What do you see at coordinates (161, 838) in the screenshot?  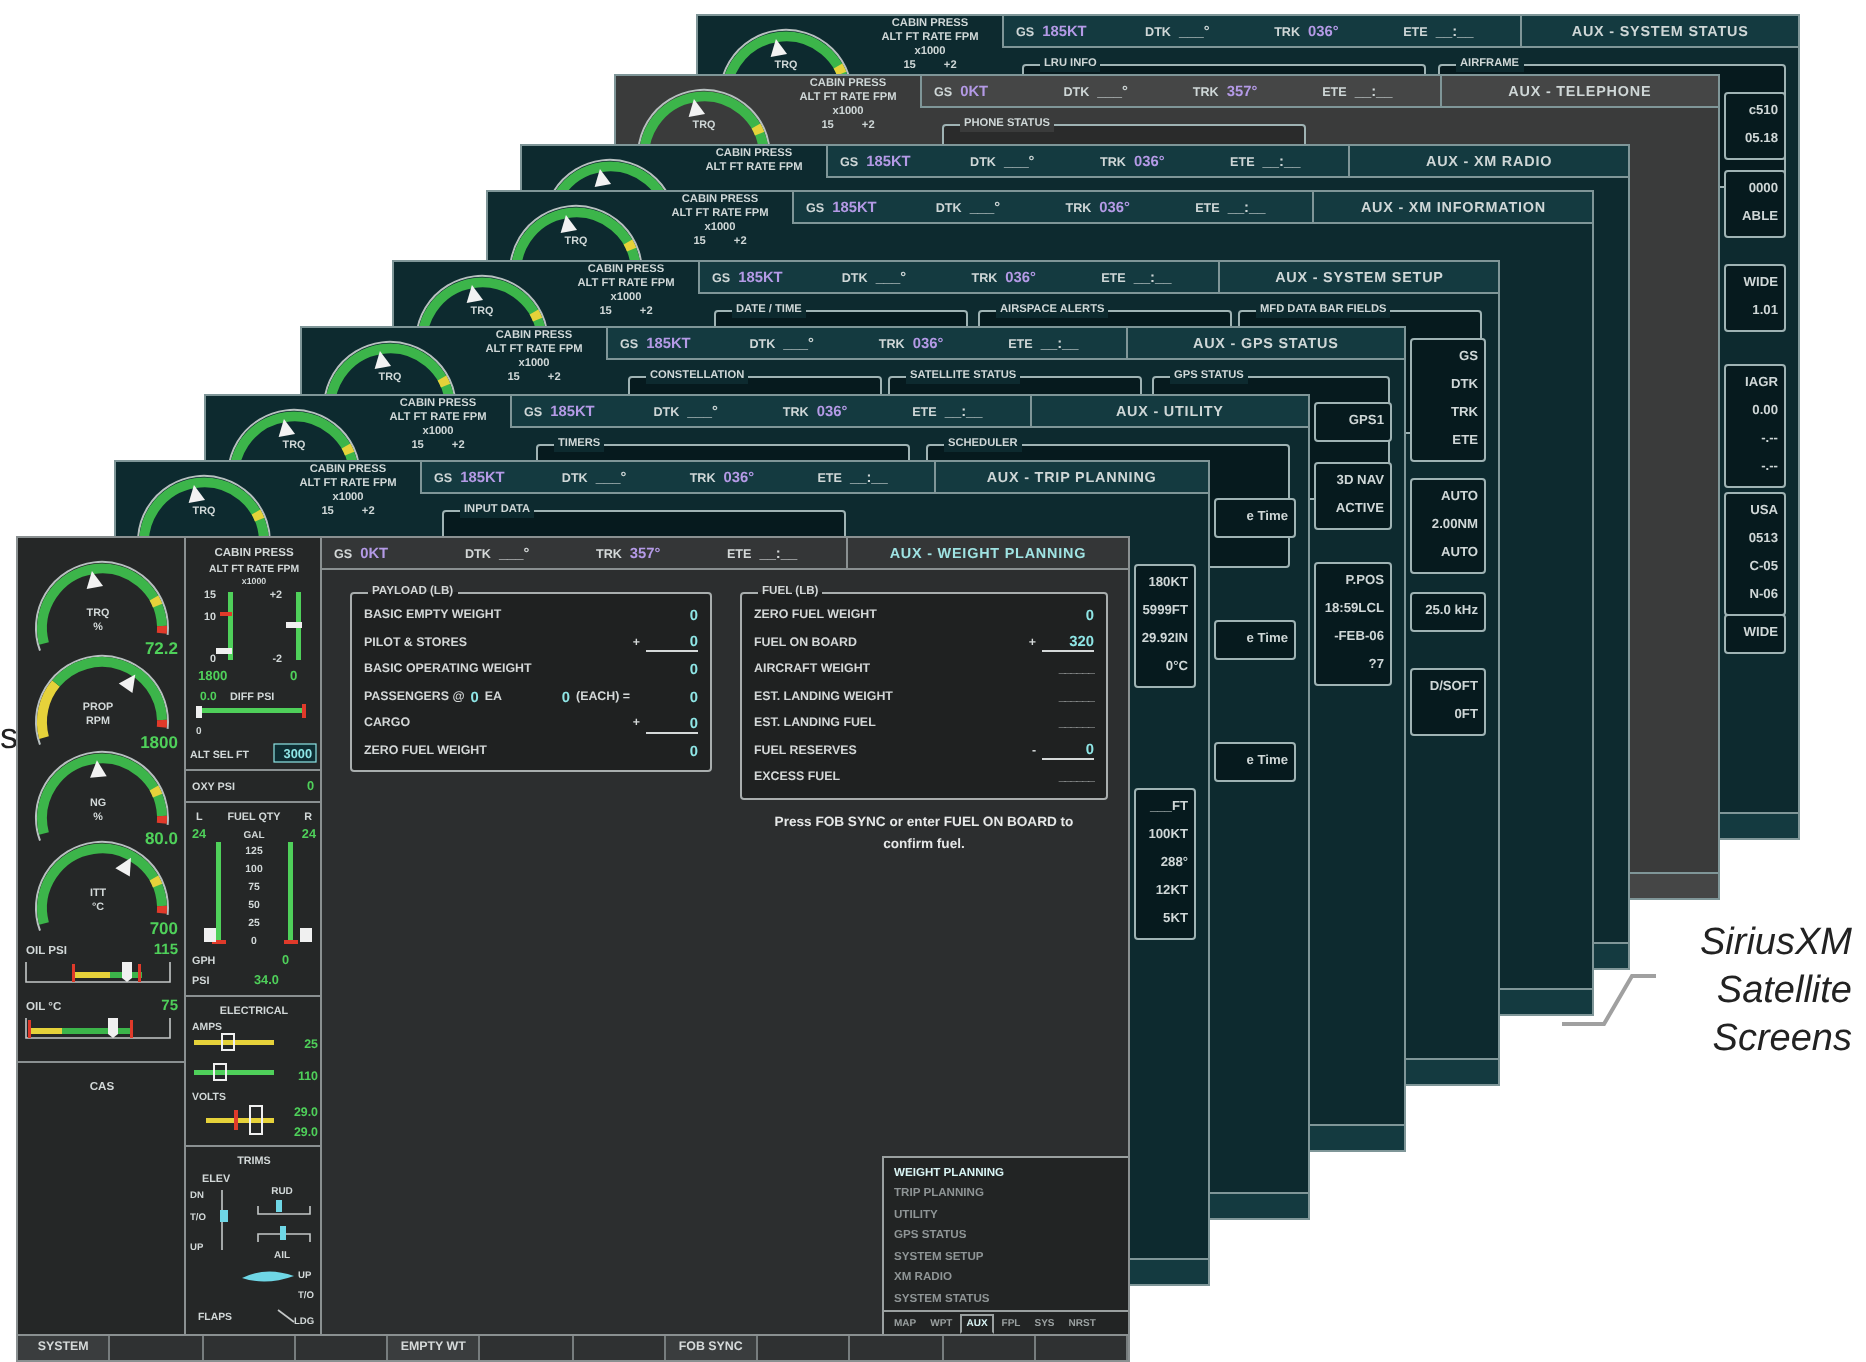 I see `gauge-reading: 80.0` at bounding box center [161, 838].